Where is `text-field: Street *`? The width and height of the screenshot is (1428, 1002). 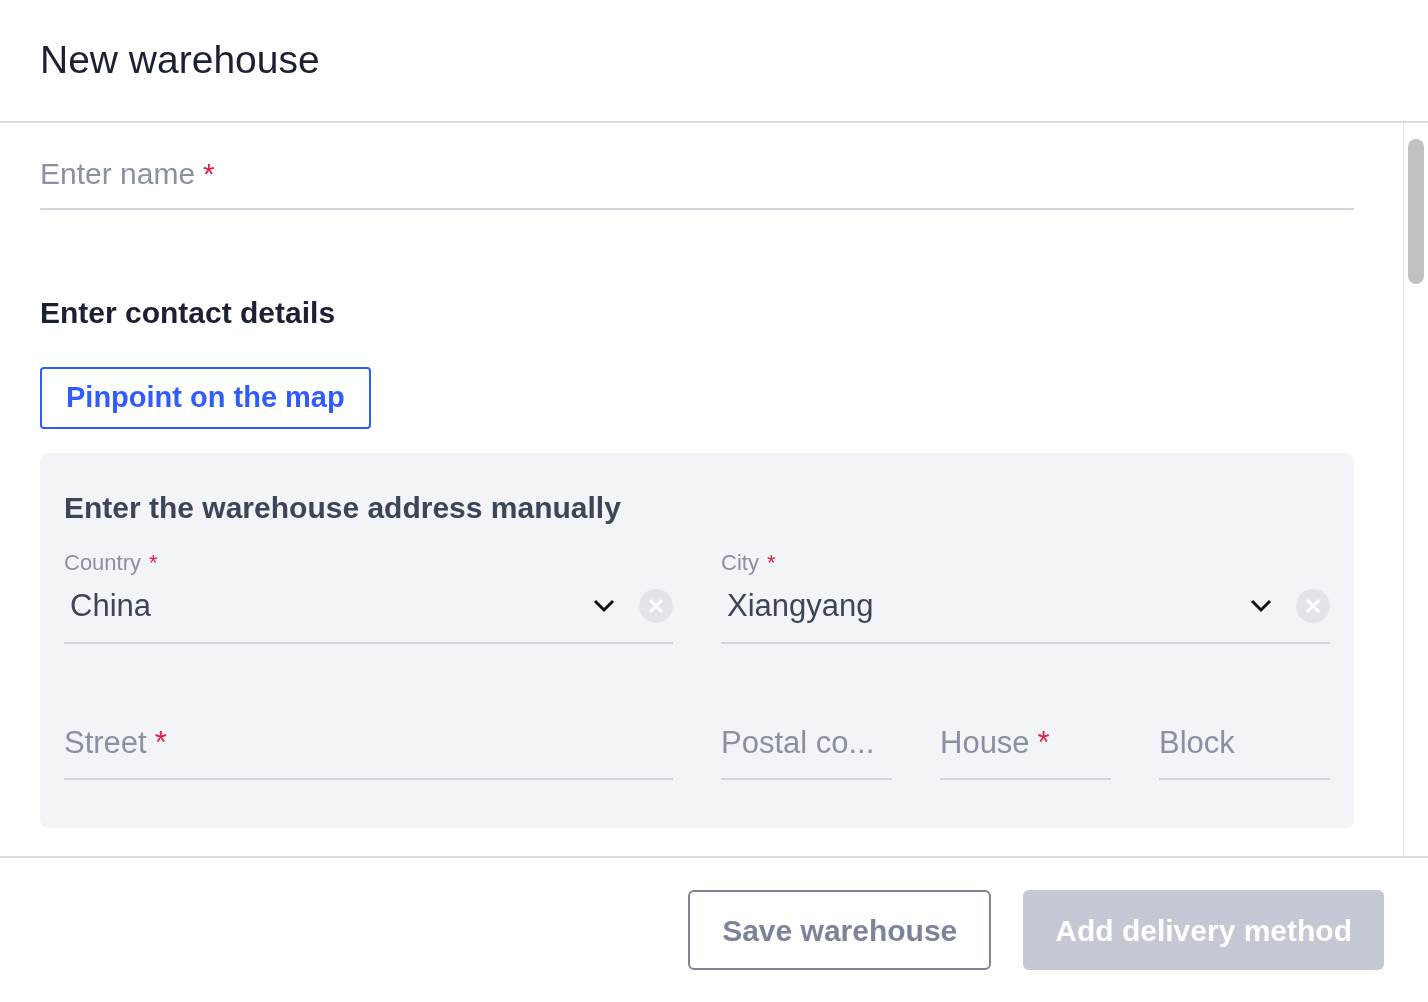 text-field: Street * is located at coordinates (368, 749).